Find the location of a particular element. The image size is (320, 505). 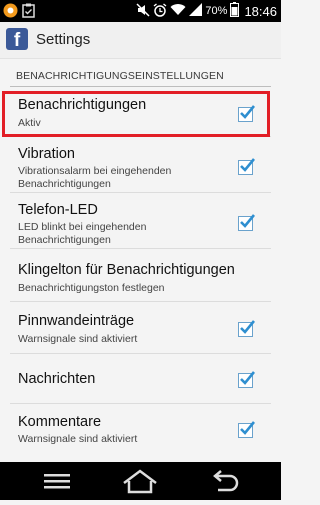

alarm-icon is located at coordinates (160, 11).